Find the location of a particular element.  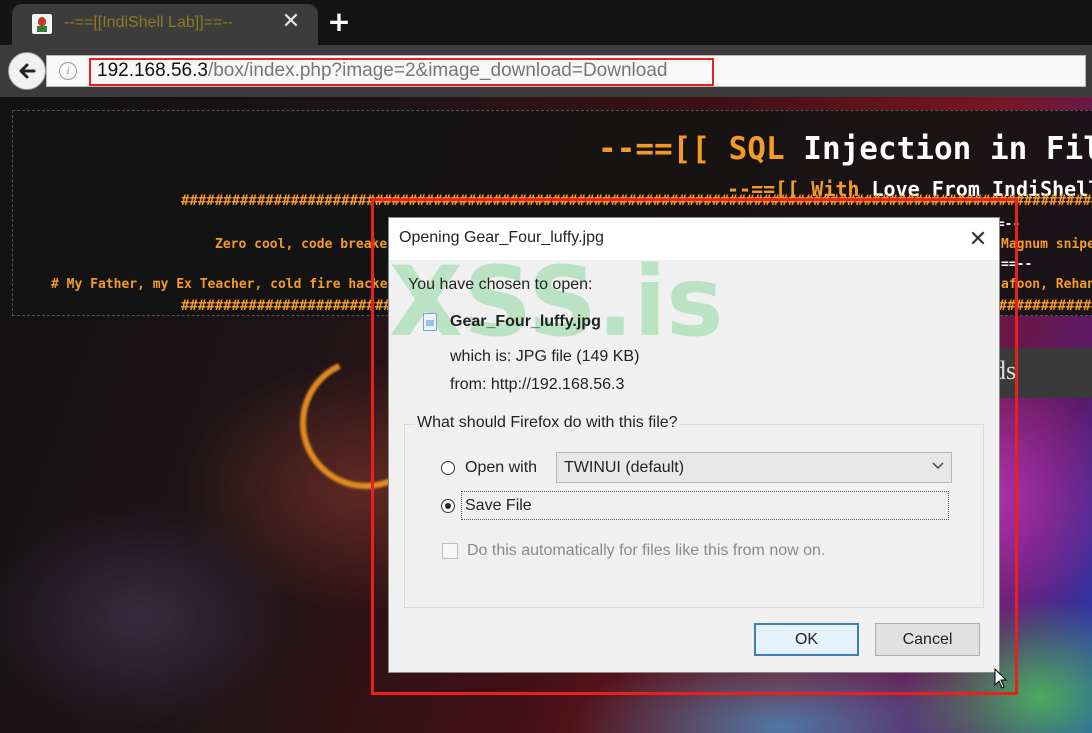

open-with-select: TWINUI (default) is located at coordinates (754, 467).